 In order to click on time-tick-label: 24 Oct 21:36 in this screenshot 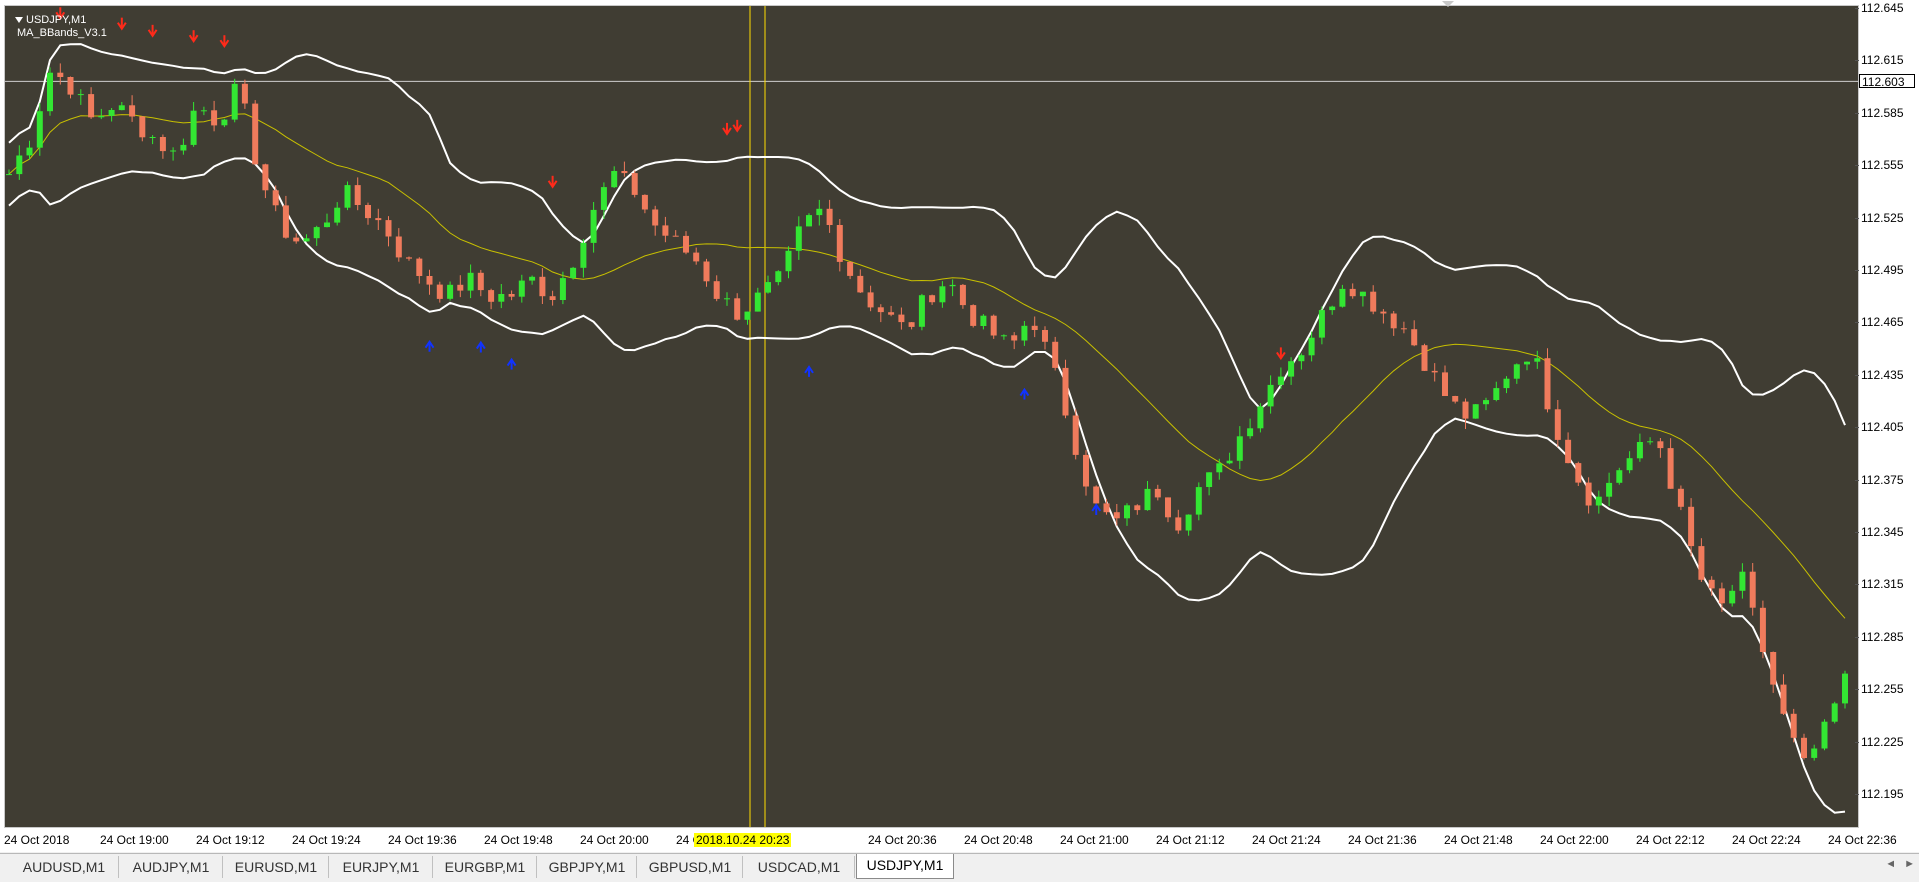, I will do `click(1382, 840)`.